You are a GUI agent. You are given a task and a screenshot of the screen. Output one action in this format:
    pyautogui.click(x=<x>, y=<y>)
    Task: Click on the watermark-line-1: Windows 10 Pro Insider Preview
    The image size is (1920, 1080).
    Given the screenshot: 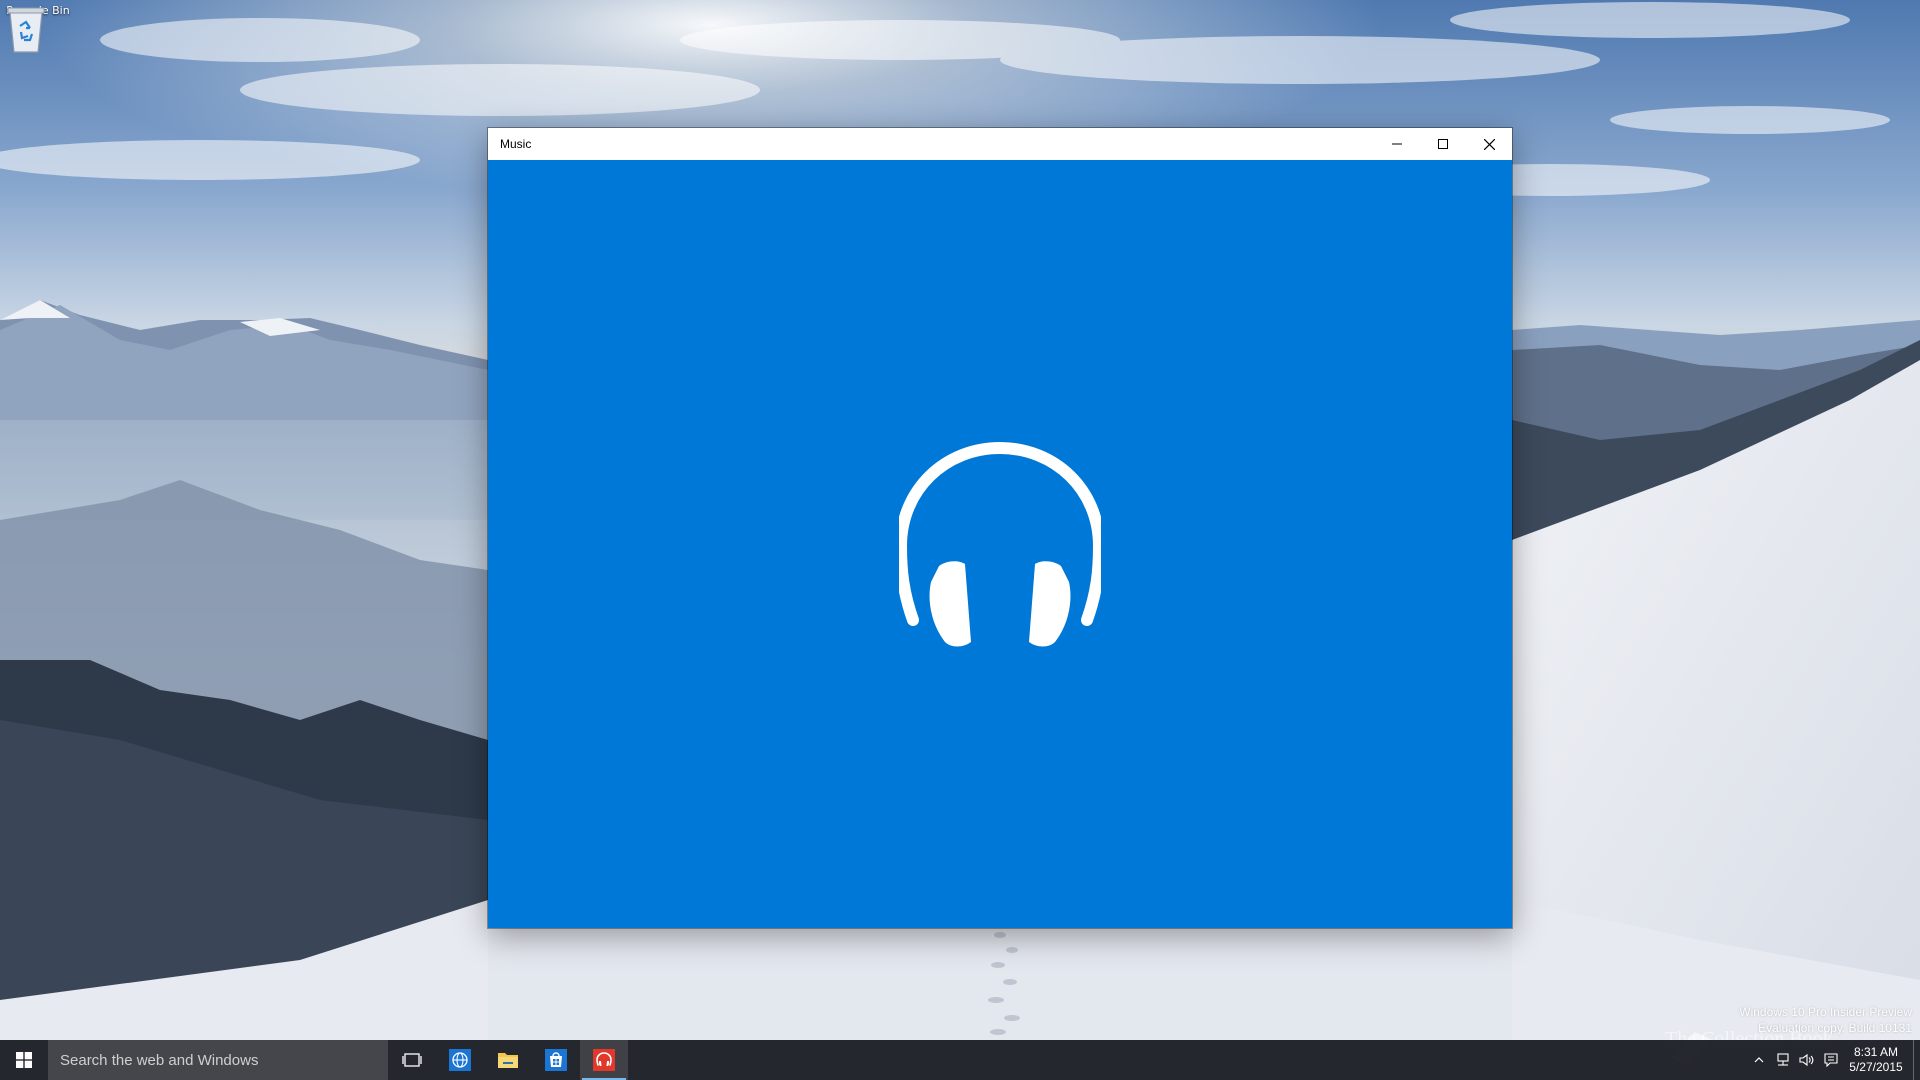 What is the action you would take?
    pyautogui.click(x=1825, y=1012)
    